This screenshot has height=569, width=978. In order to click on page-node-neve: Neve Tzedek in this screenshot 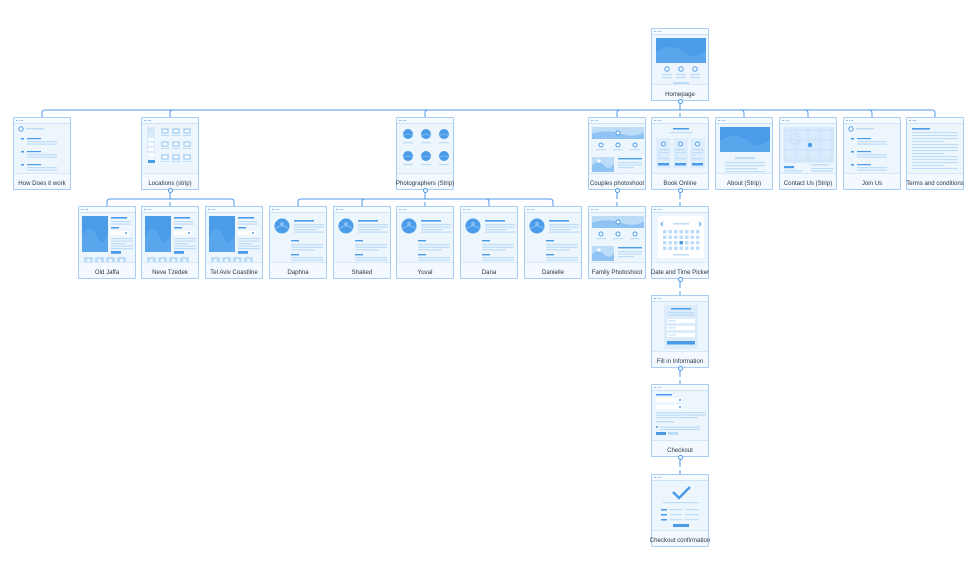, I will do `click(170, 242)`.